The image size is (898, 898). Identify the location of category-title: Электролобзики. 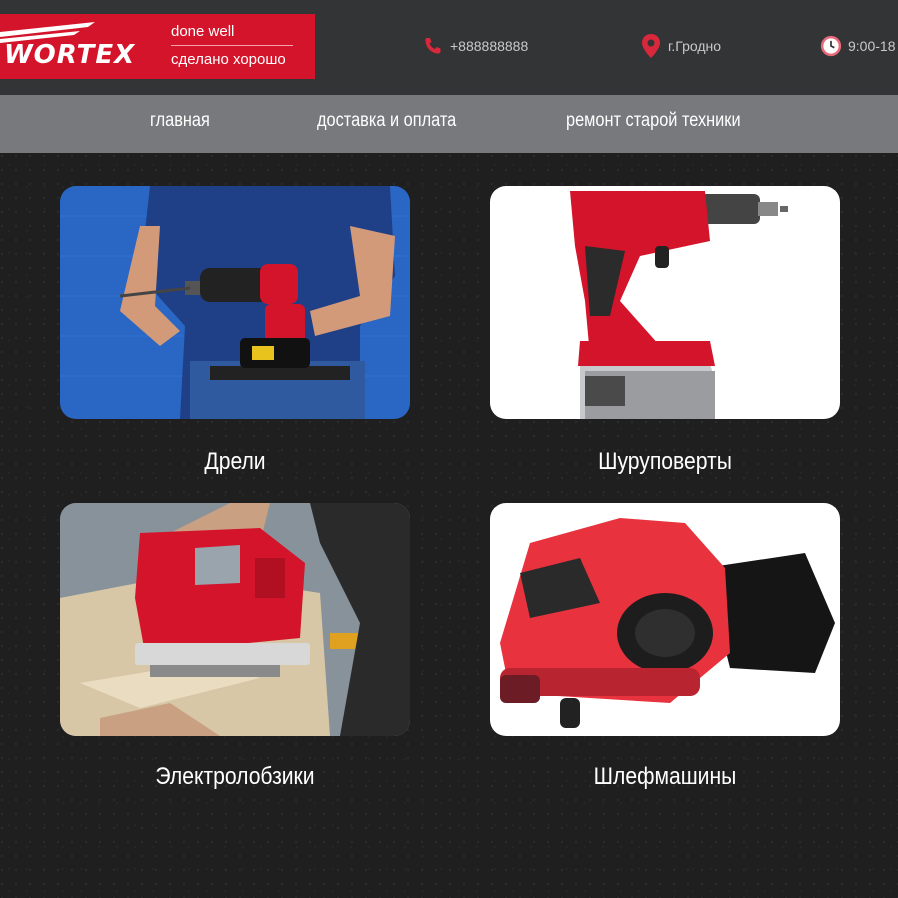
(235, 777).